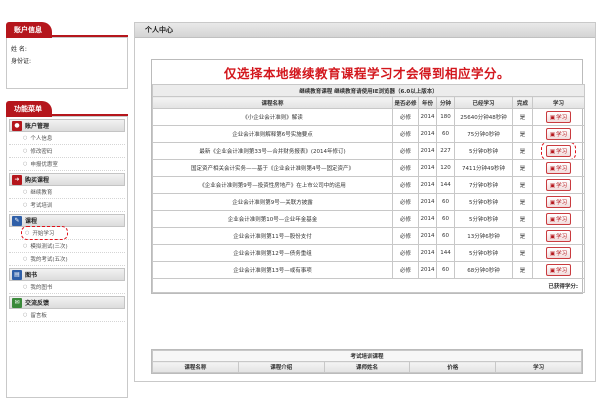 The height and width of the screenshot is (400, 600). What do you see at coordinates (67, 205) in the screenshot?
I see `menu-item-exam-training: ○ 考试培训` at bounding box center [67, 205].